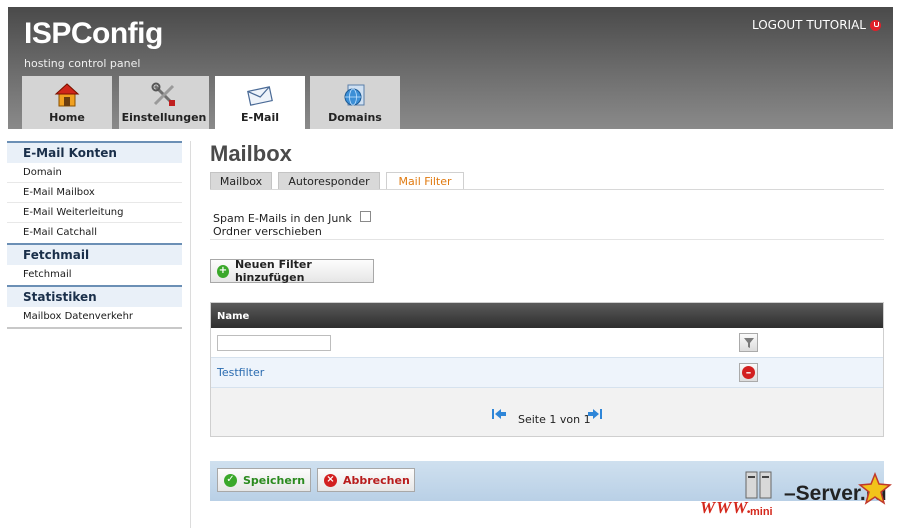  Describe the element at coordinates (67, 95) in the screenshot. I see `home-icon` at that location.